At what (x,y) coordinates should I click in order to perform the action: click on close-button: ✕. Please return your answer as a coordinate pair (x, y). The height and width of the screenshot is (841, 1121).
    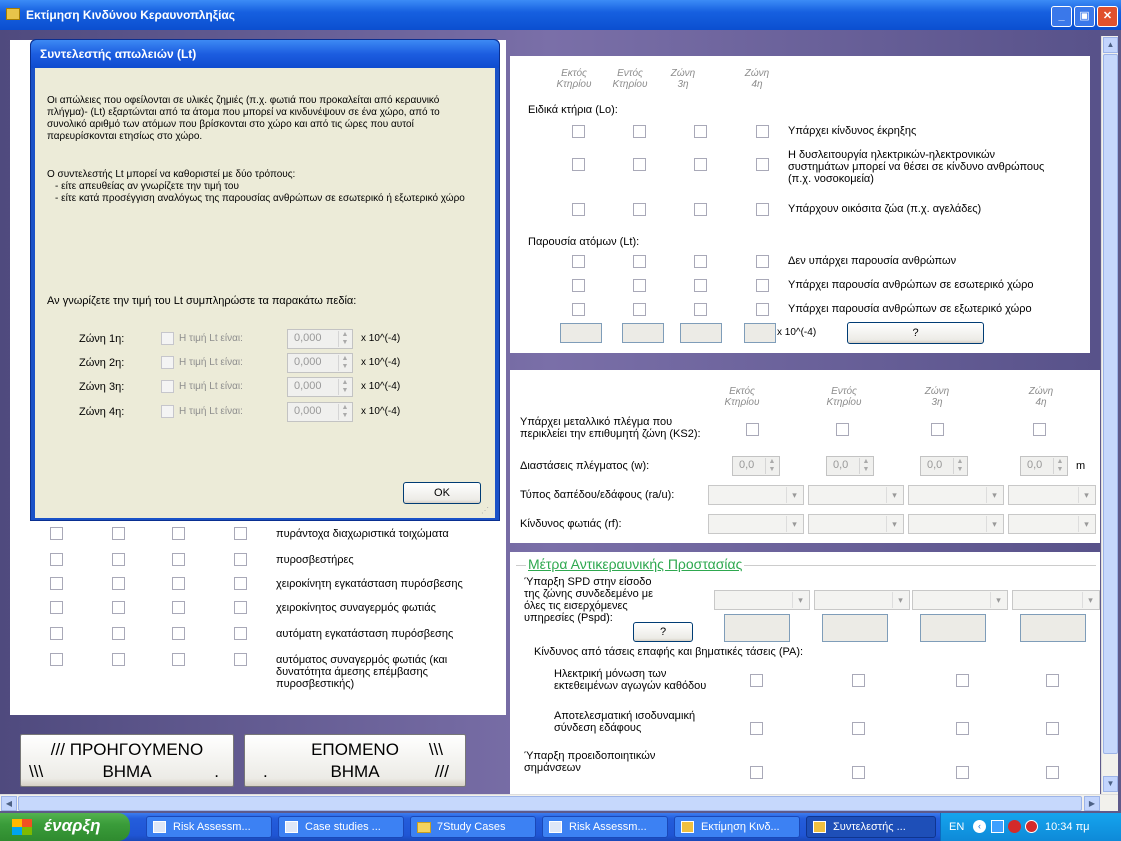
    Looking at the image, I should click on (1107, 16).